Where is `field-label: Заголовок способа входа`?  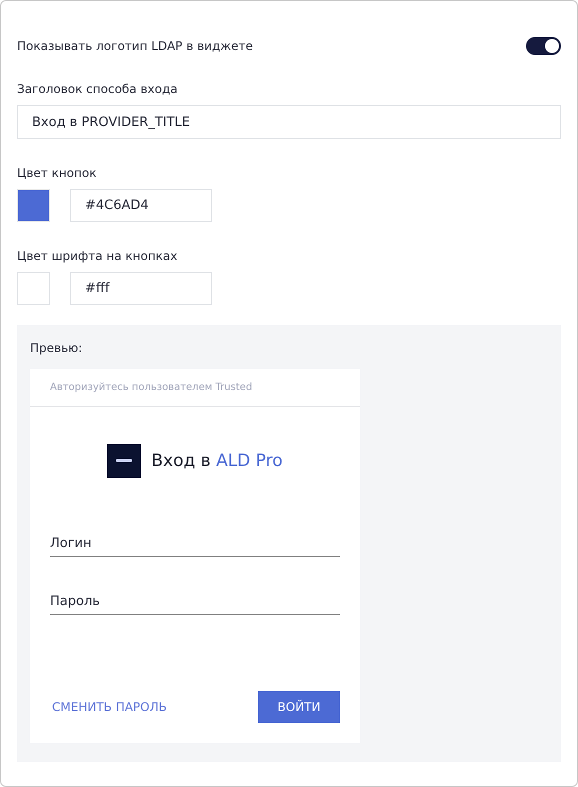
field-label: Заголовок способа входа is located at coordinates (98, 89).